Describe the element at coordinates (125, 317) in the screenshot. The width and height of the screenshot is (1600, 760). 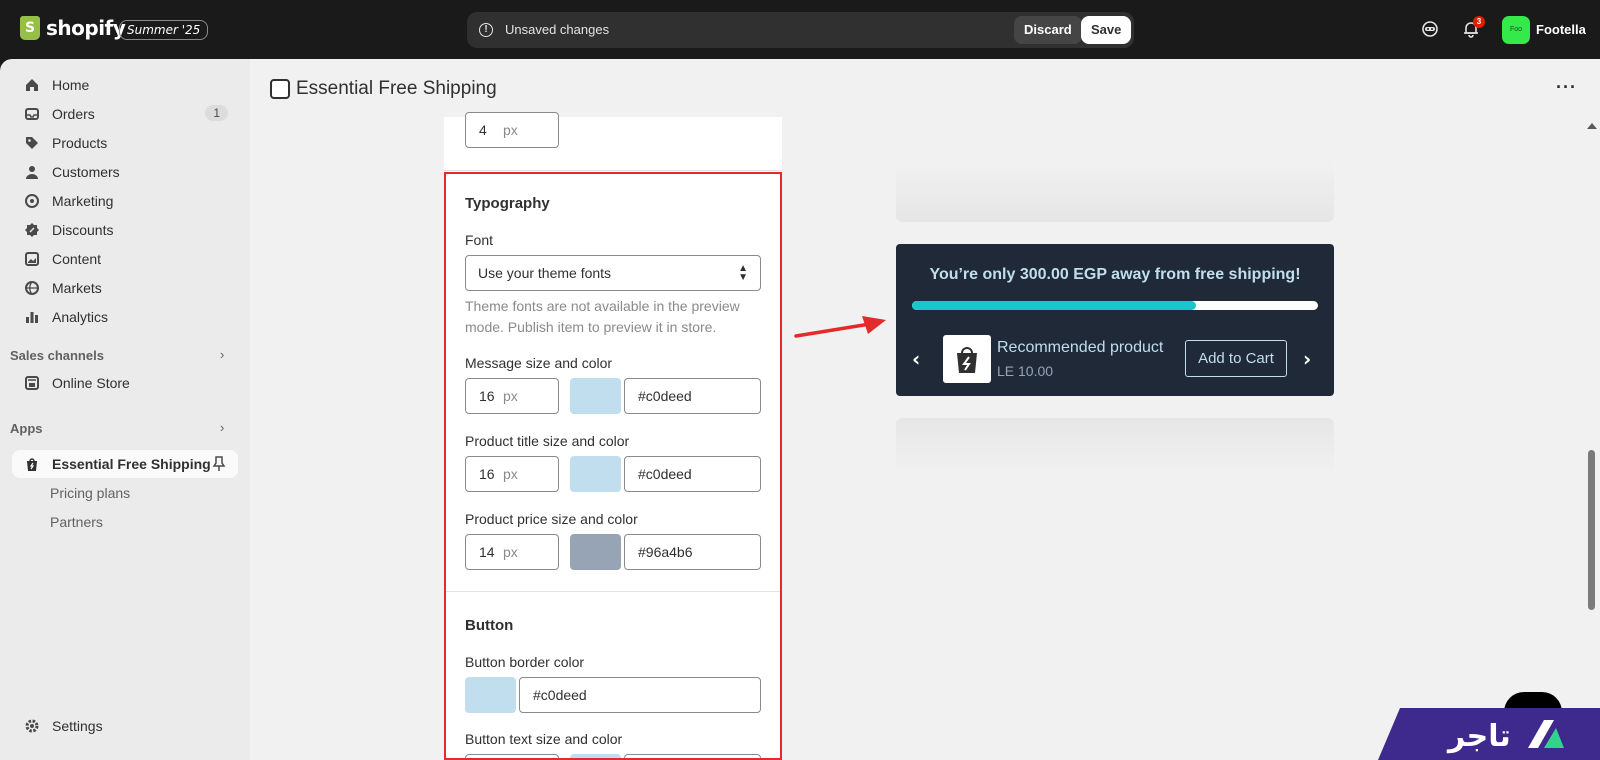
I see `sidebar-item-analytics: Analytics` at that location.